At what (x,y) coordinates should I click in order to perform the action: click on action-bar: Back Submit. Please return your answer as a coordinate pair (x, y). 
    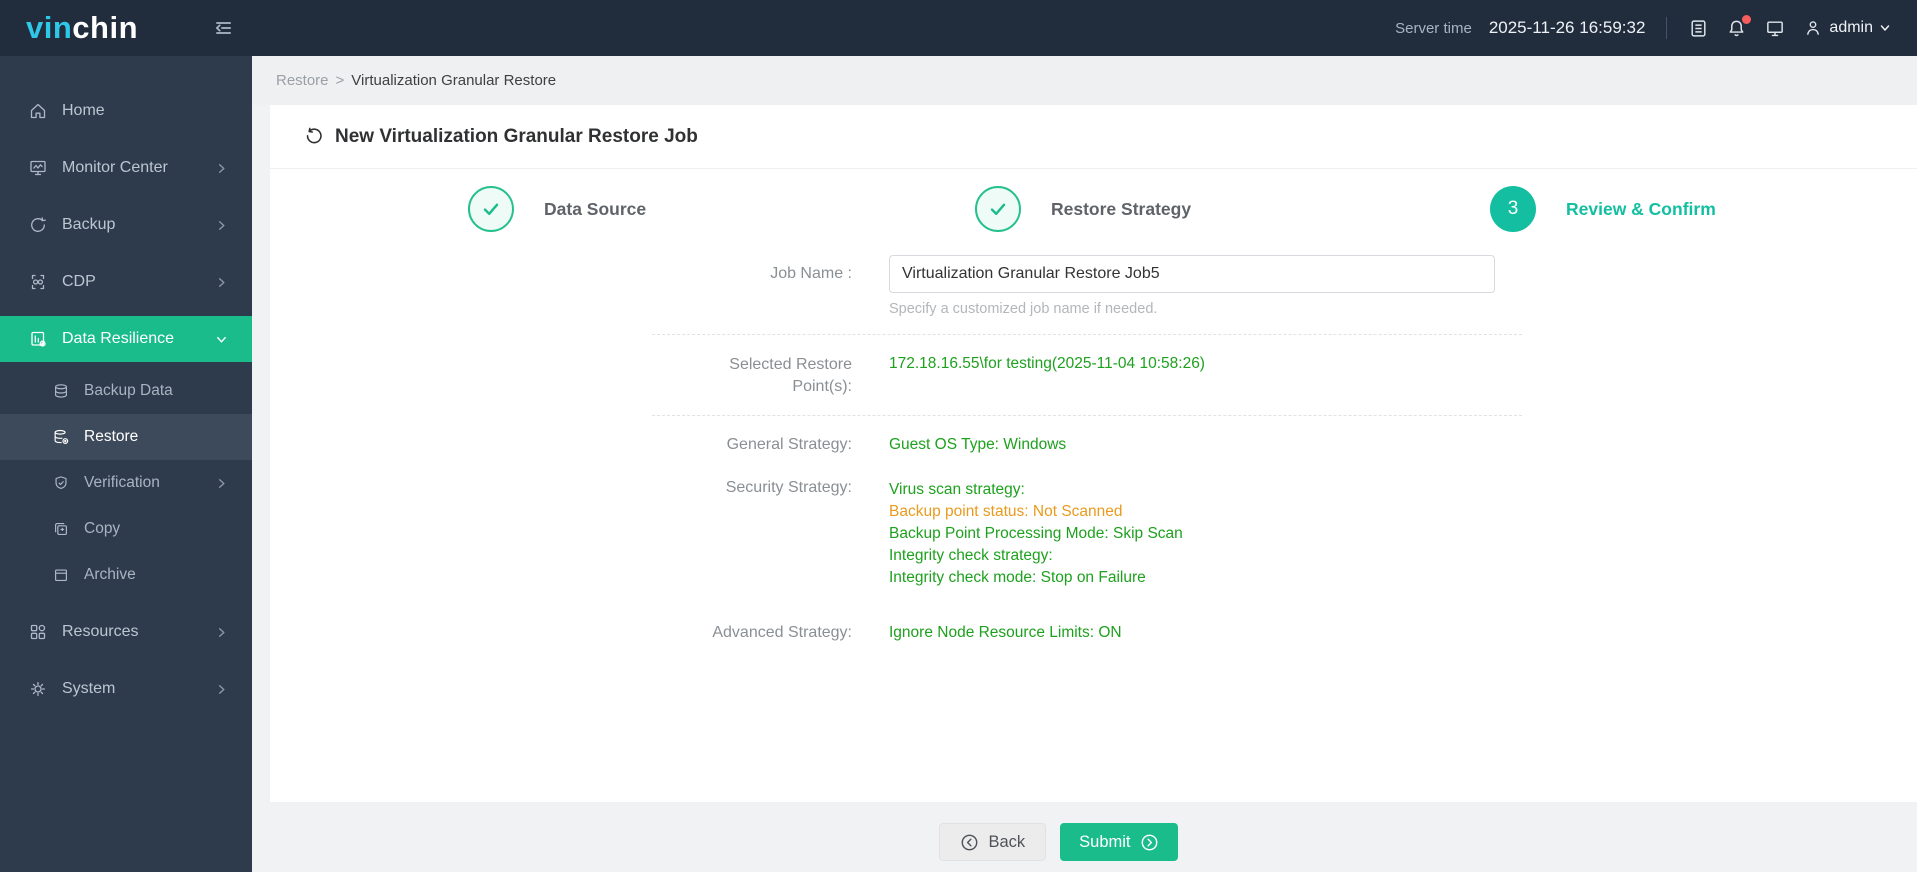
    Looking at the image, I should click on (1058, 842).